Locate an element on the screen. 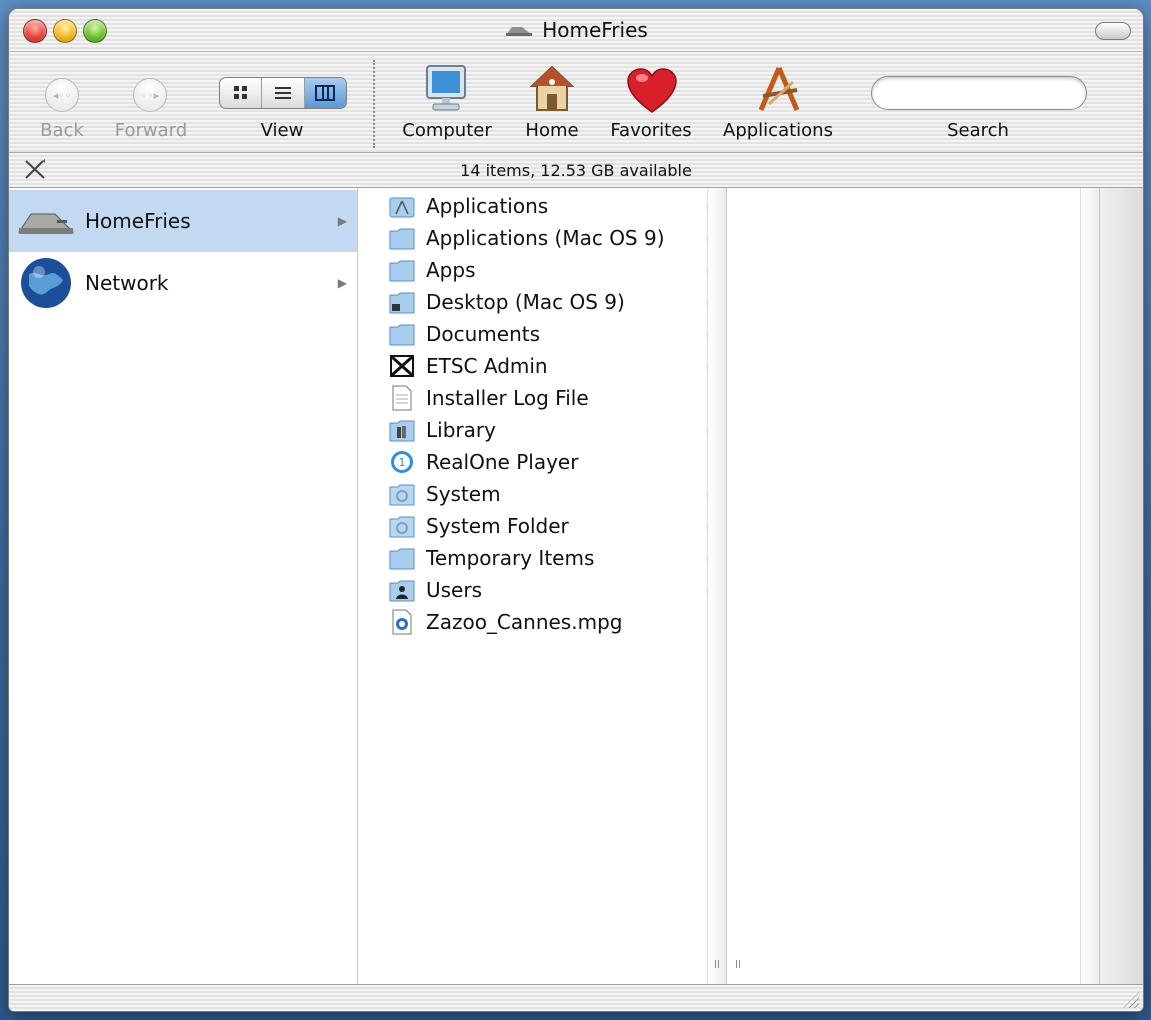 The image size is (1151, 1020). search-input is located at coordinates (979, 93).